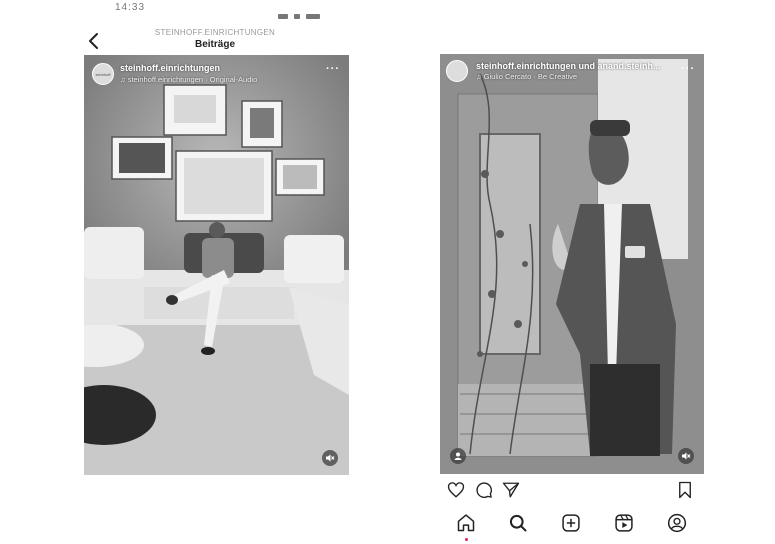  I want to click on heart-icon, so click(456, 490).